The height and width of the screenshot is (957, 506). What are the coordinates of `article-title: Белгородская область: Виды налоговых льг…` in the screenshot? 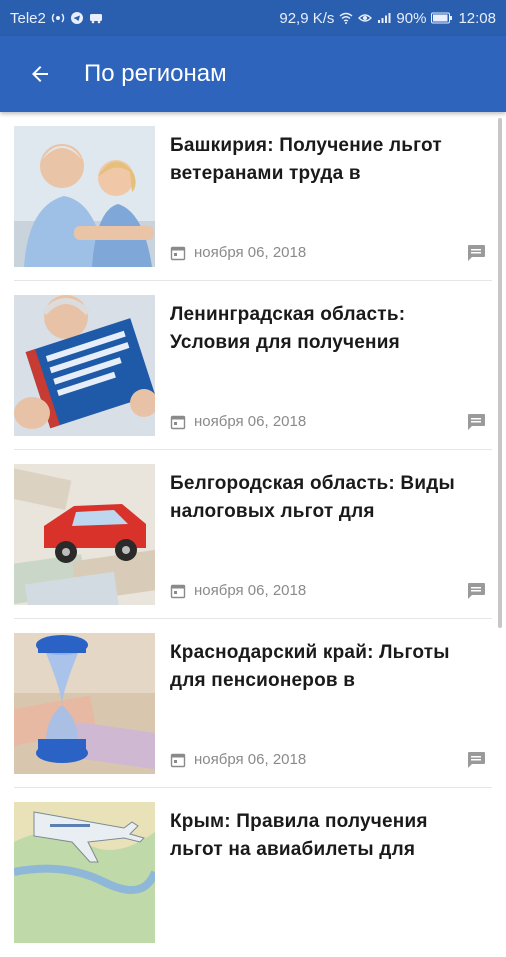 It's located at (312, 497).